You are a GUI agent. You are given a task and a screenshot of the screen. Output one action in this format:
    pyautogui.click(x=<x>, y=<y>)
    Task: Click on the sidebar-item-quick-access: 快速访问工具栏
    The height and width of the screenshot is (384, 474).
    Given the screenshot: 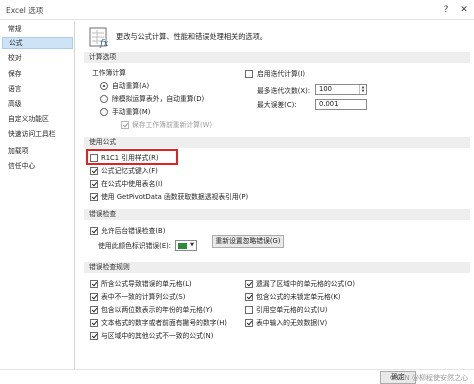 What is the action you would take?
    pyautogui.click(x=37, y=134)
    